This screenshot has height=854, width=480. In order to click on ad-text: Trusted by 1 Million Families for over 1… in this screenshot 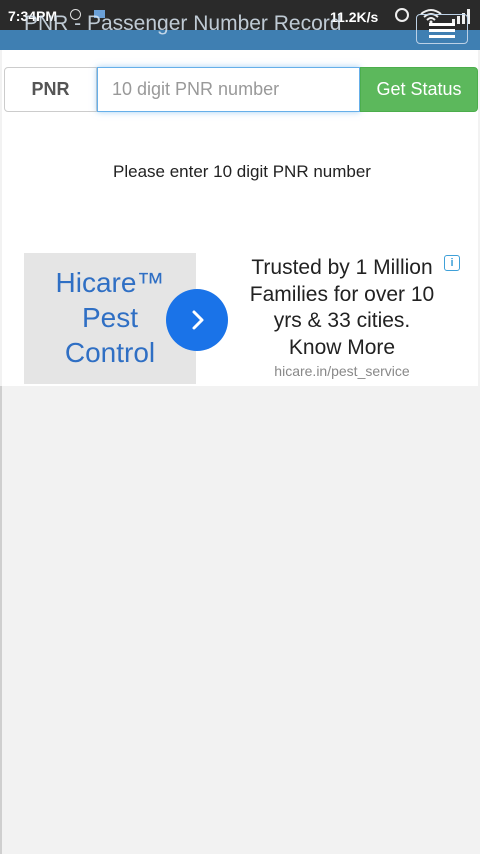, I will do `click(342, 308)`.